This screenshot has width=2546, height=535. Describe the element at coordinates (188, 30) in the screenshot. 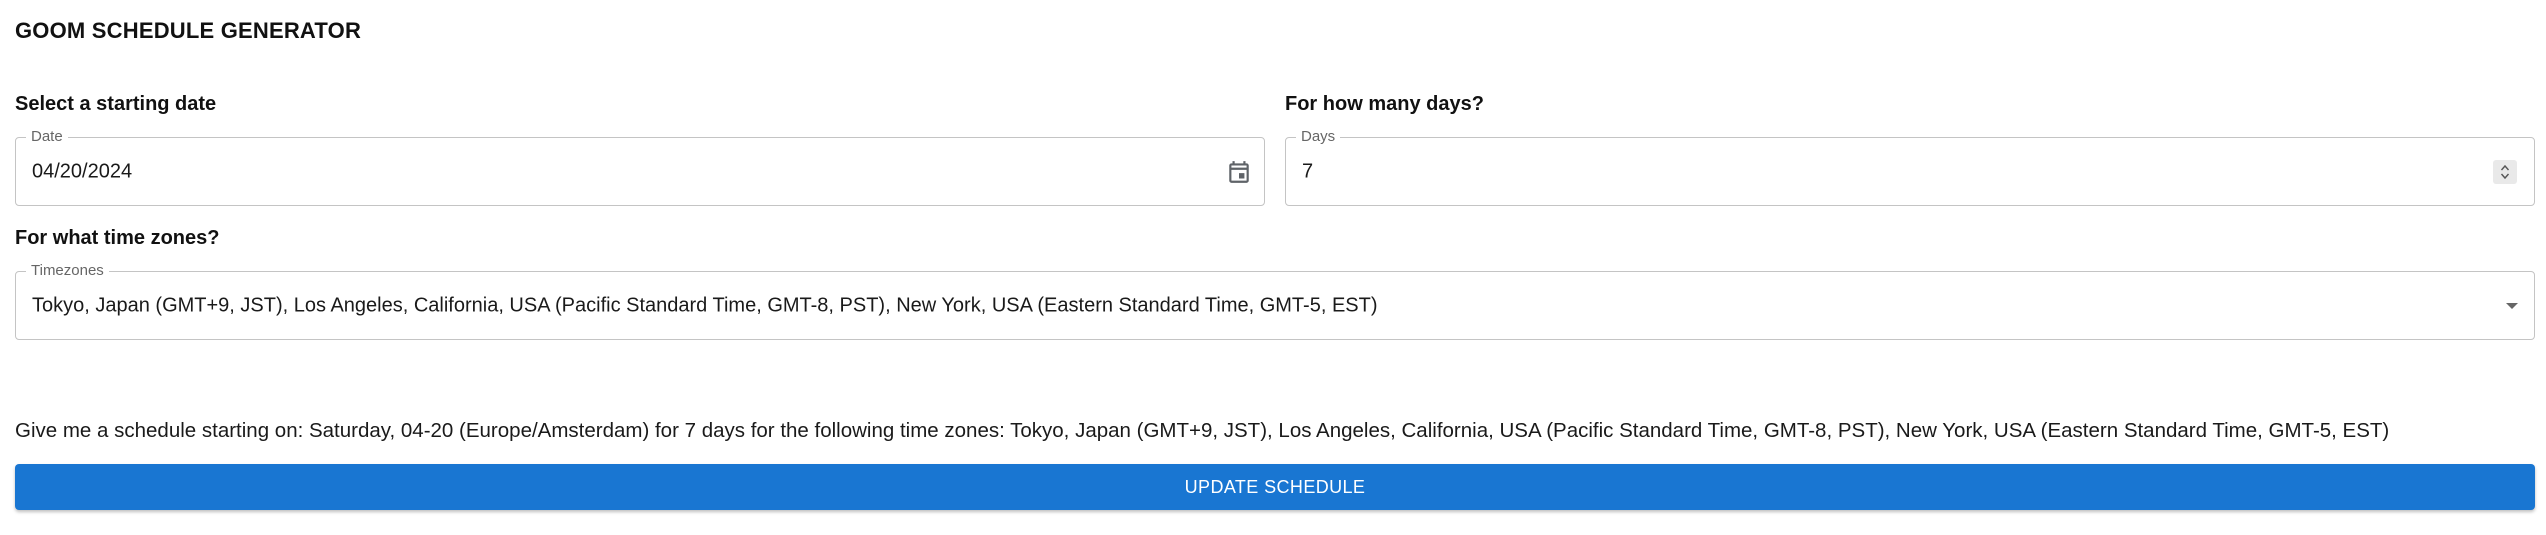

I see `app-title: GOOM SCHEDULE GENERATOR` at that location.